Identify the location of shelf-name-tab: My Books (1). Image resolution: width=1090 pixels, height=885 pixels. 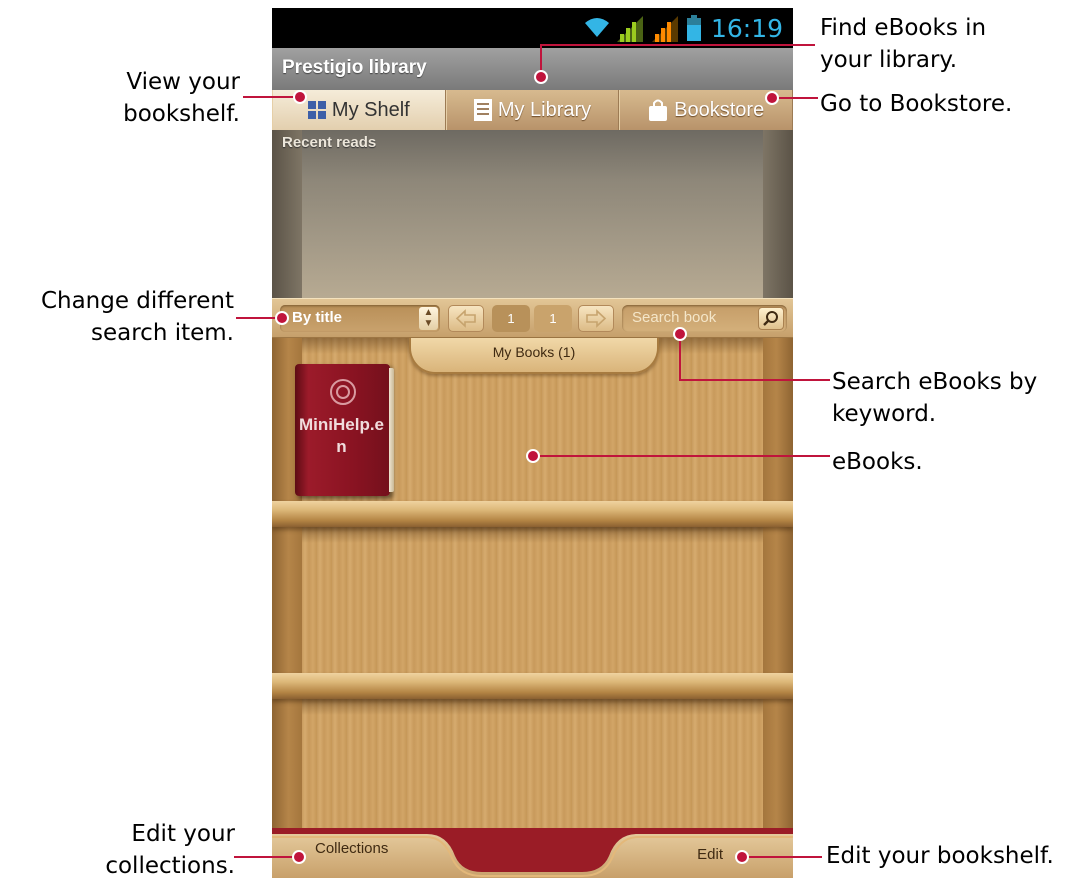
(534, 356).